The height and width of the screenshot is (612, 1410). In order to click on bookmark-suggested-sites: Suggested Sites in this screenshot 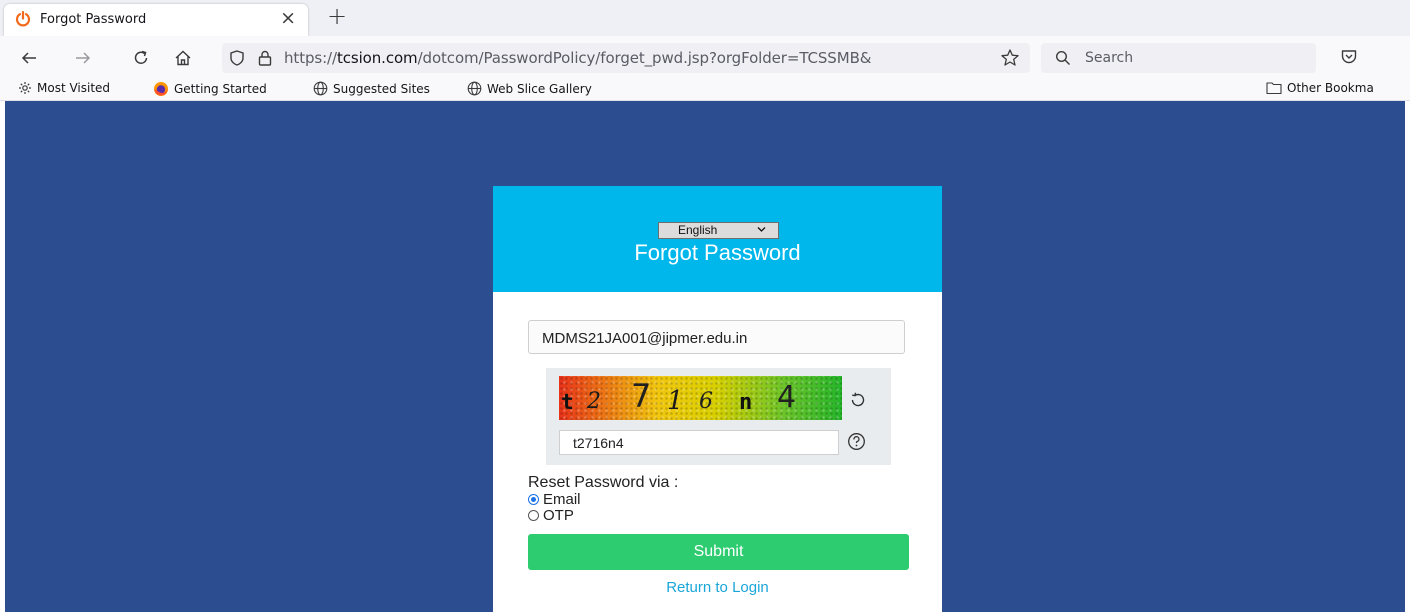, I will do `click(371, 88)`.